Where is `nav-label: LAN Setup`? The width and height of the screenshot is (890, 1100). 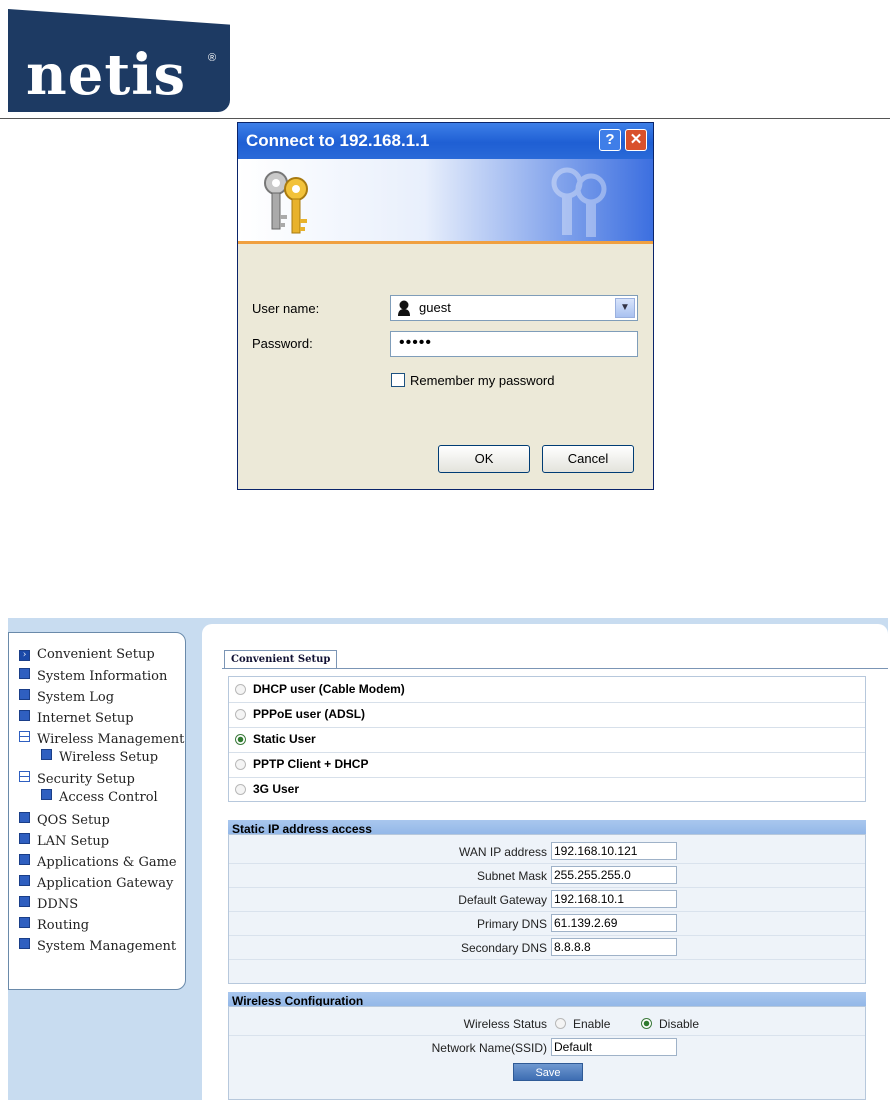
nav-label: LAN Setup is located at coordinates (73, 841).